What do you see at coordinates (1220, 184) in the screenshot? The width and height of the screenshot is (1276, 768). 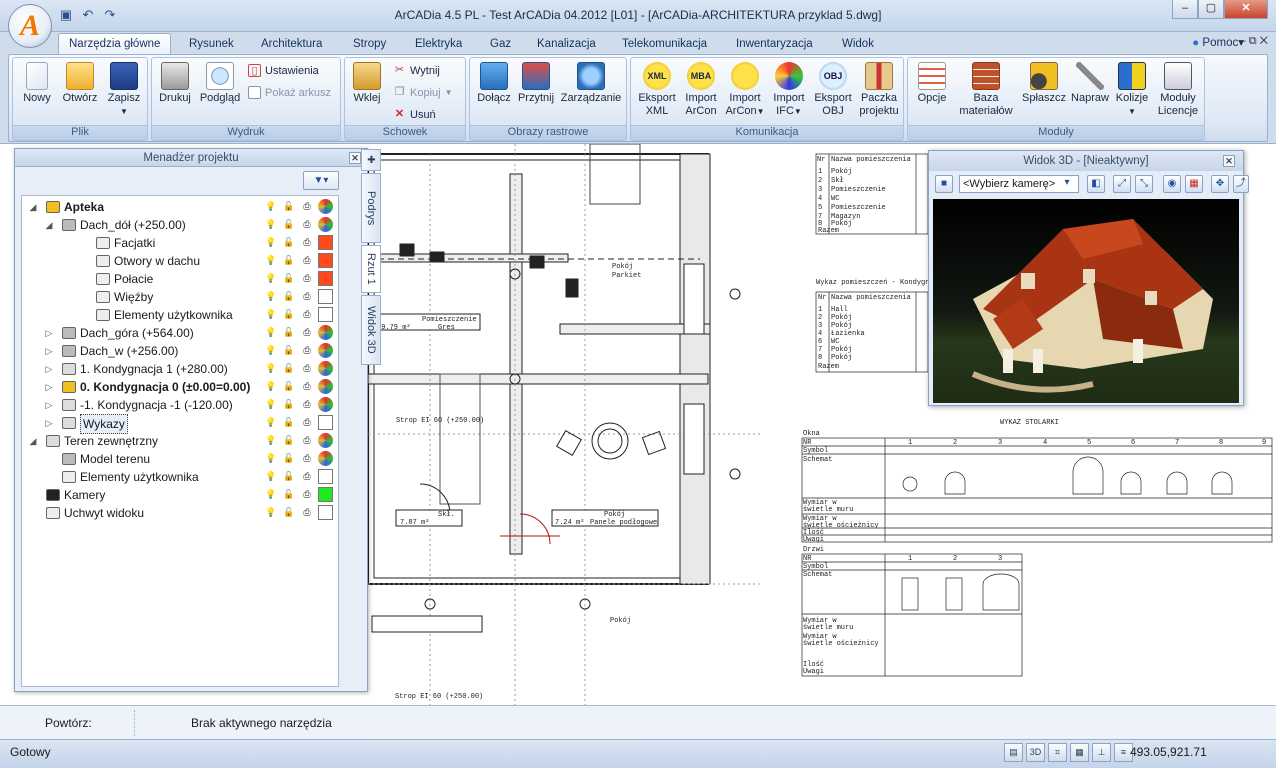 I see `orbit-icon: ✥` at bounding box center [1220, 184].